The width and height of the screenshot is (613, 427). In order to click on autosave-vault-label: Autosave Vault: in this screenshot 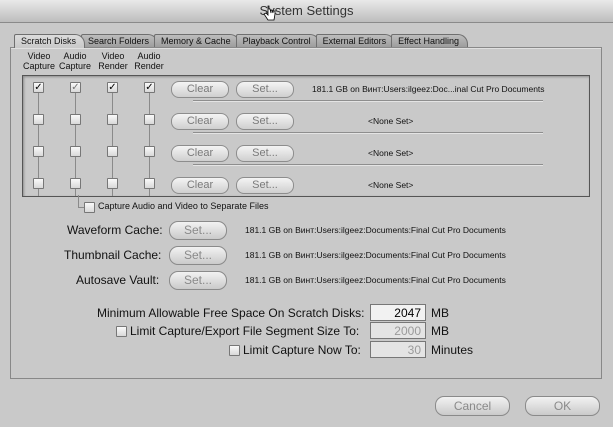, I will do `click(118, 280)`.